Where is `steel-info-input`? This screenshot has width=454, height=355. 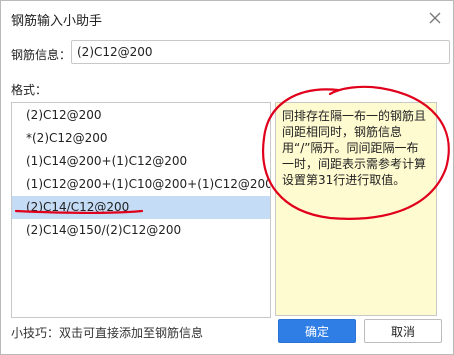 steel-info-input is located at coordinates (260, 52).